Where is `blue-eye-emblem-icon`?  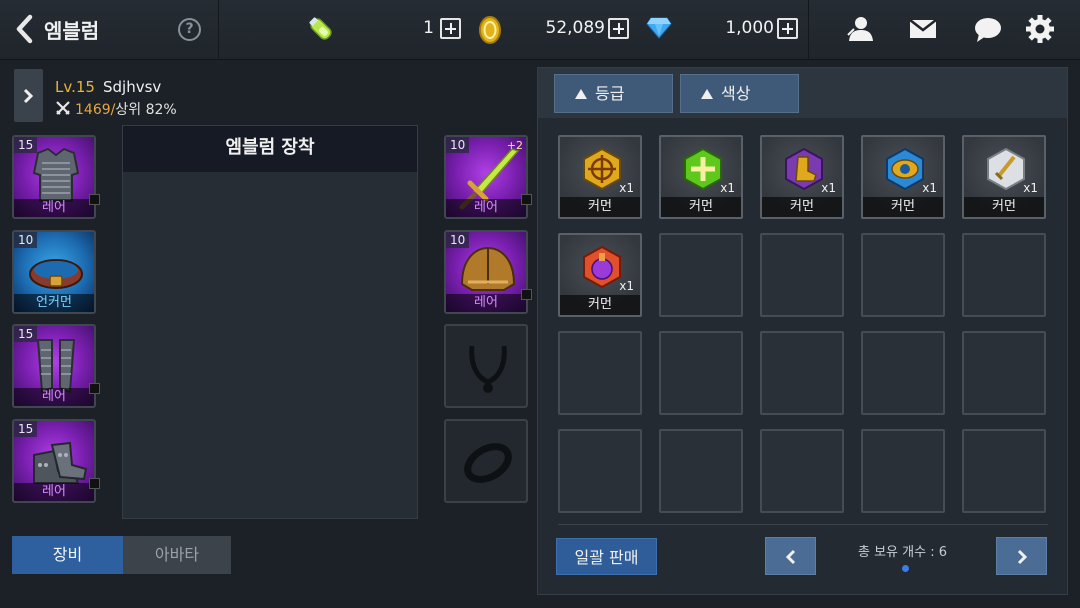
blue-eye-emblem-icon is located at coordinates (905, 169).